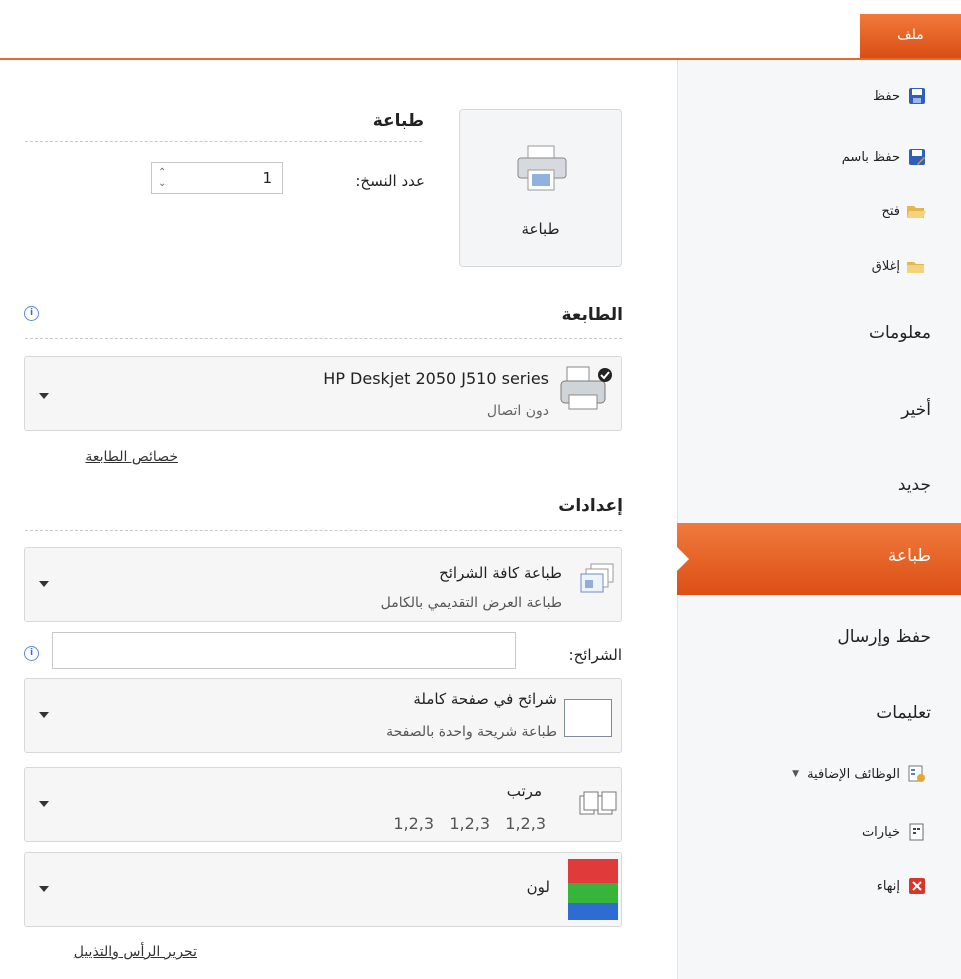 This screenshot has width=961, height=979. I want to click on slides-range-main: طباعة كافة الشرائح, so click(500, 573).